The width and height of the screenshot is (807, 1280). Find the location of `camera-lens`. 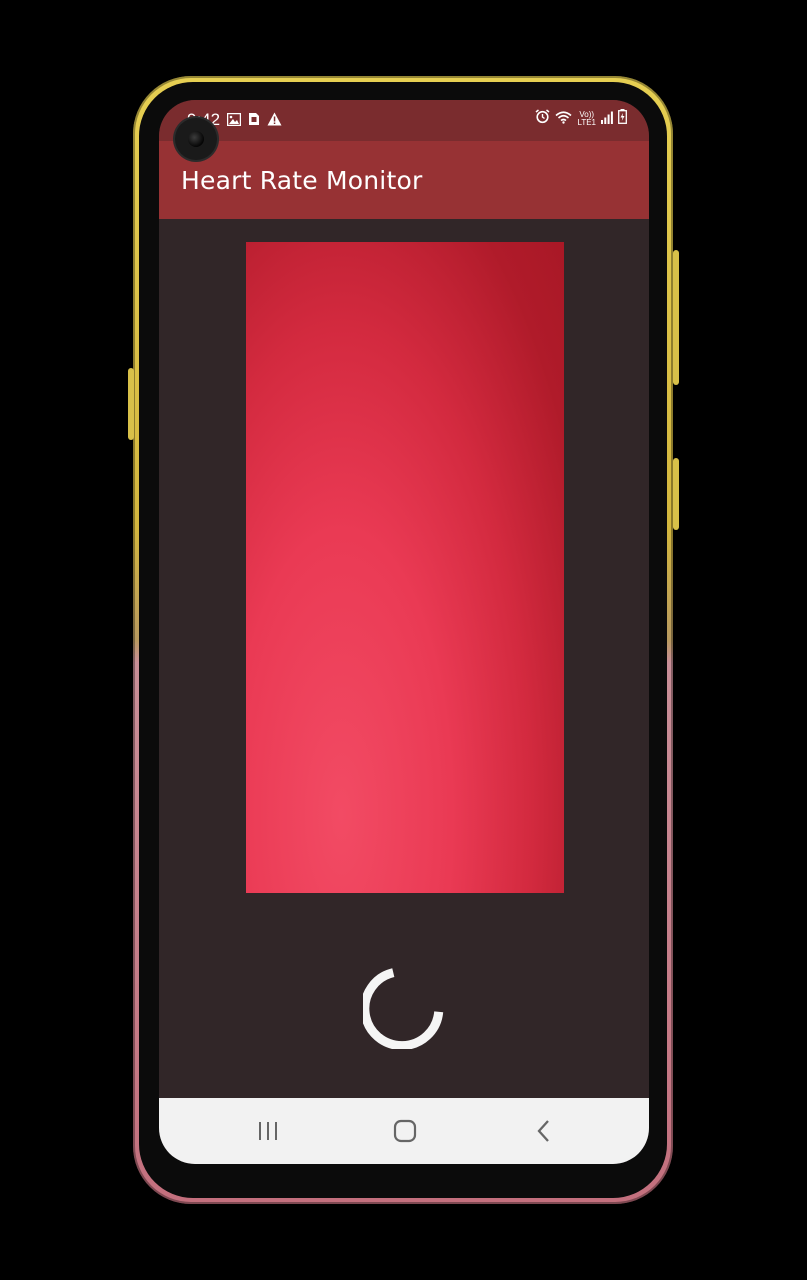

camera-lens is located at coordinates (196, 139).